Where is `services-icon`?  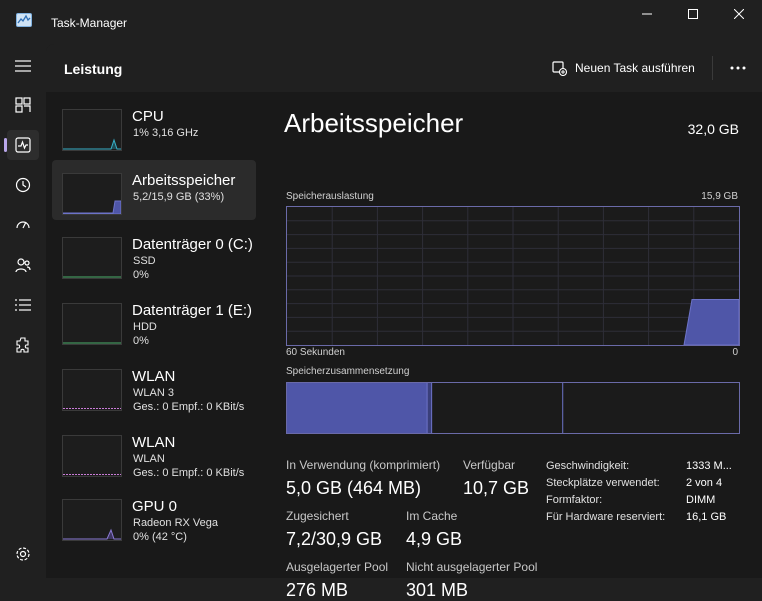
services-icon is located at coordinates (22, 345).